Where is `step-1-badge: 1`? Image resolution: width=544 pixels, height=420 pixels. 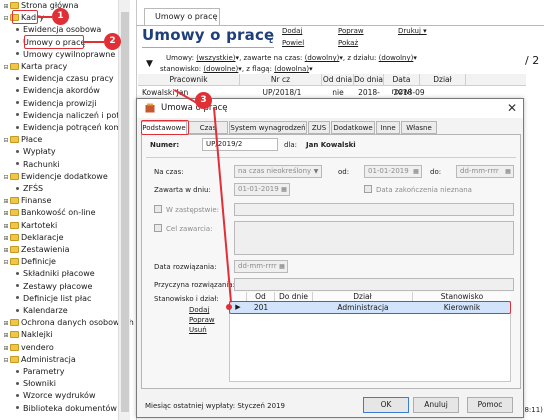
step-1-badge: 1 is located at coordinates (60, 16).